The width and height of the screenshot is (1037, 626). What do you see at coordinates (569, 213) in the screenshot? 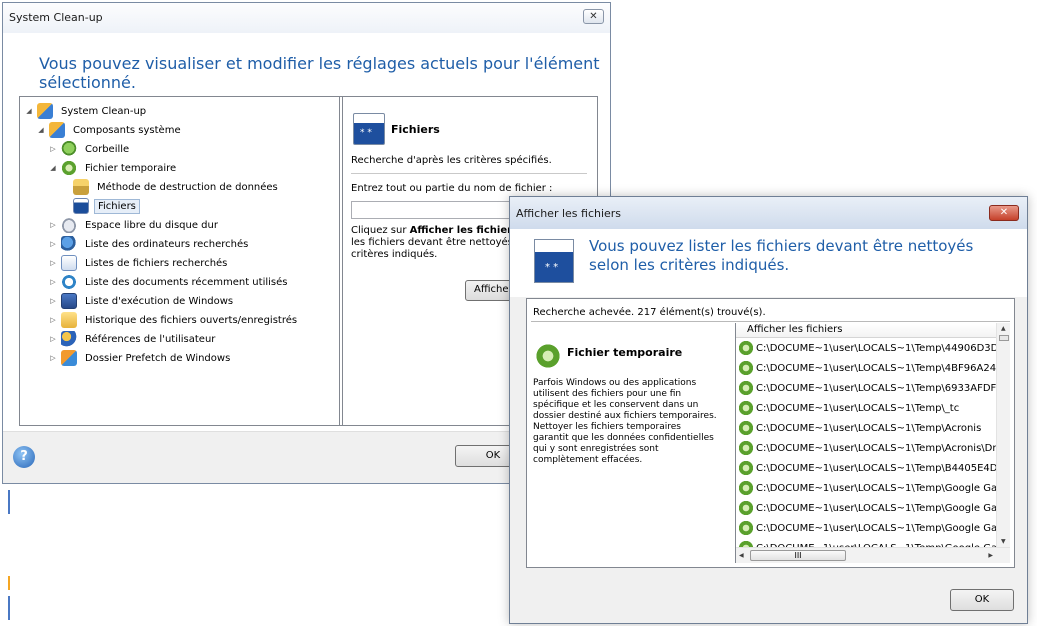
I see `dialog-title: Afficher les fichiers` at bounding box center [569, 213].